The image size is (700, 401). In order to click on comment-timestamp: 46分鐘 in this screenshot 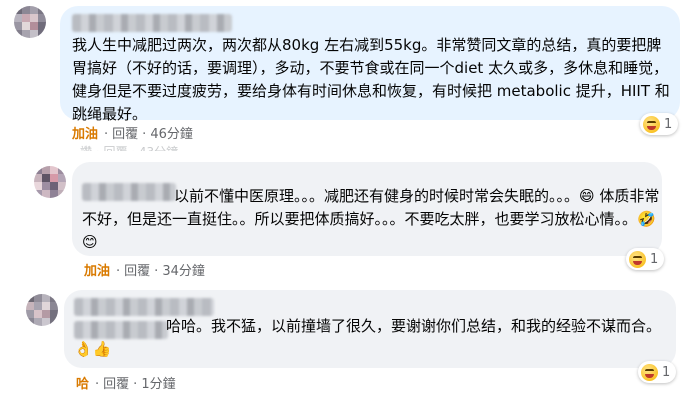, I will do `click(171, 134)`.